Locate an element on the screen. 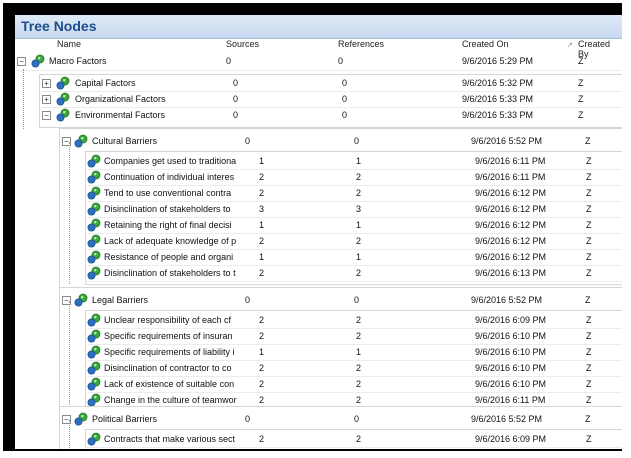  node-name: Disinclination of contractor to co is located at coordinates (168, 368).